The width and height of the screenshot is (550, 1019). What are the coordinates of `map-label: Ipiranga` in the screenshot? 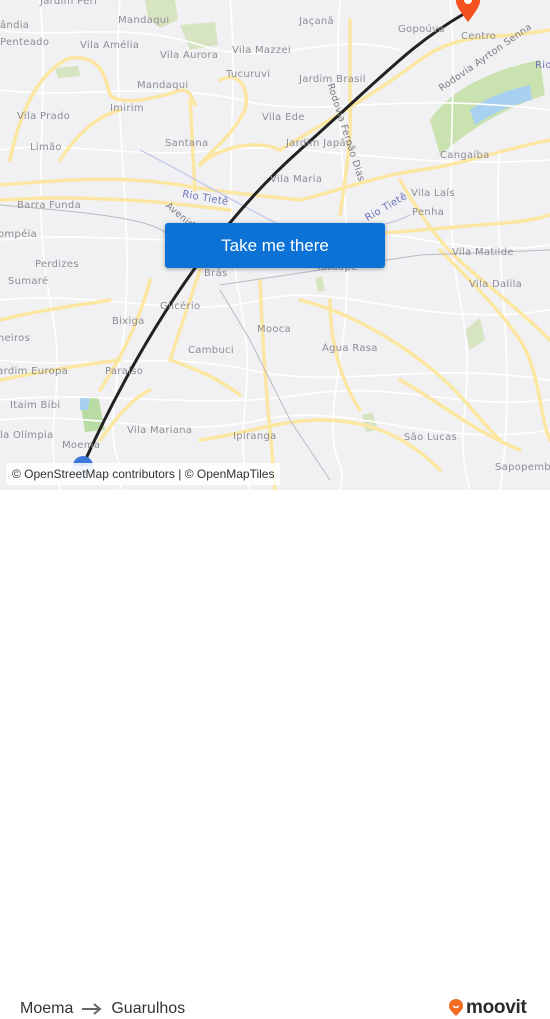 It's located at (255, 436).